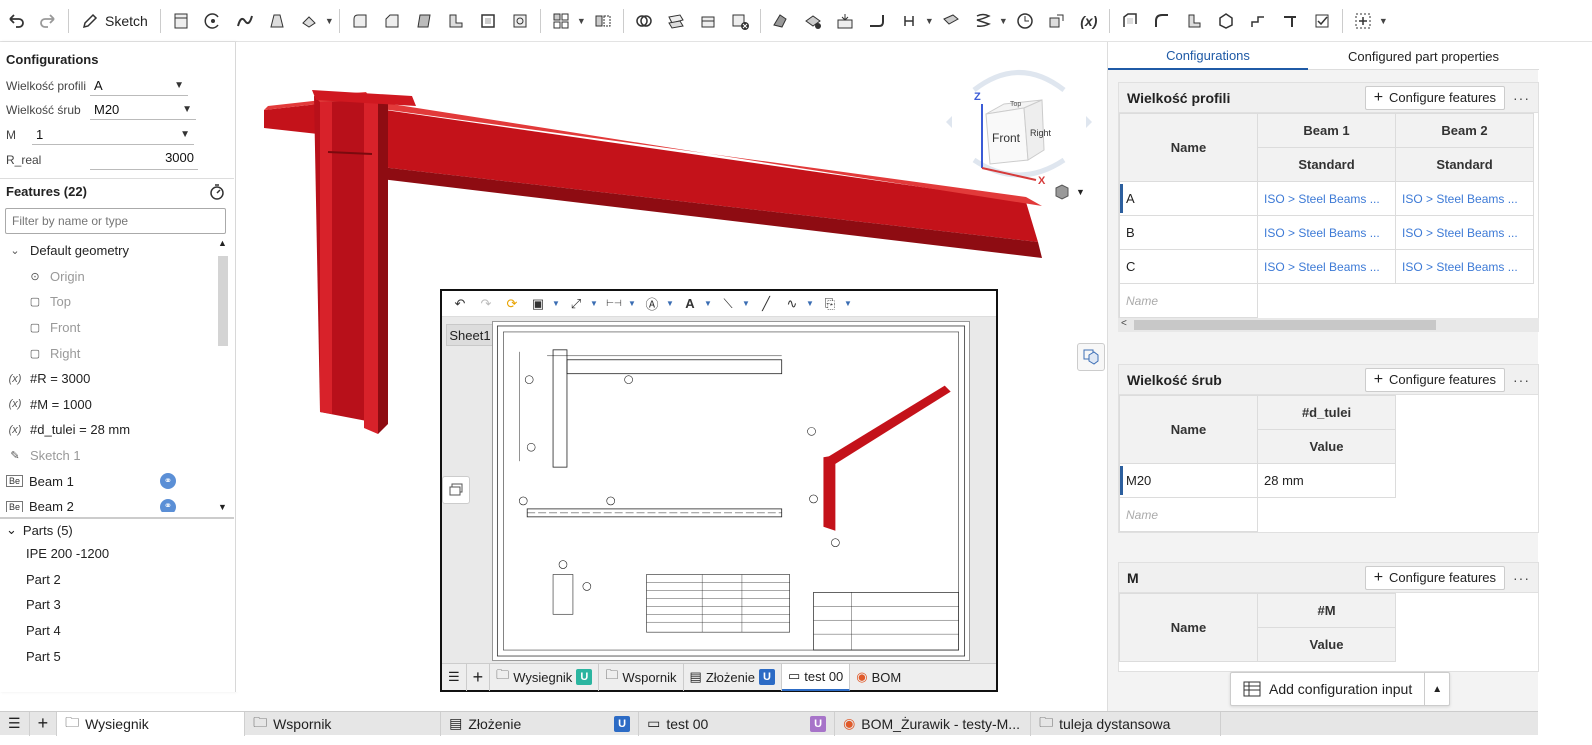 The width and height of the screenshot is (1592, 745). What do you see at coordinates (644, 21) in the screenshot?
I see `boolean-button` at bounding box center [644, 21].